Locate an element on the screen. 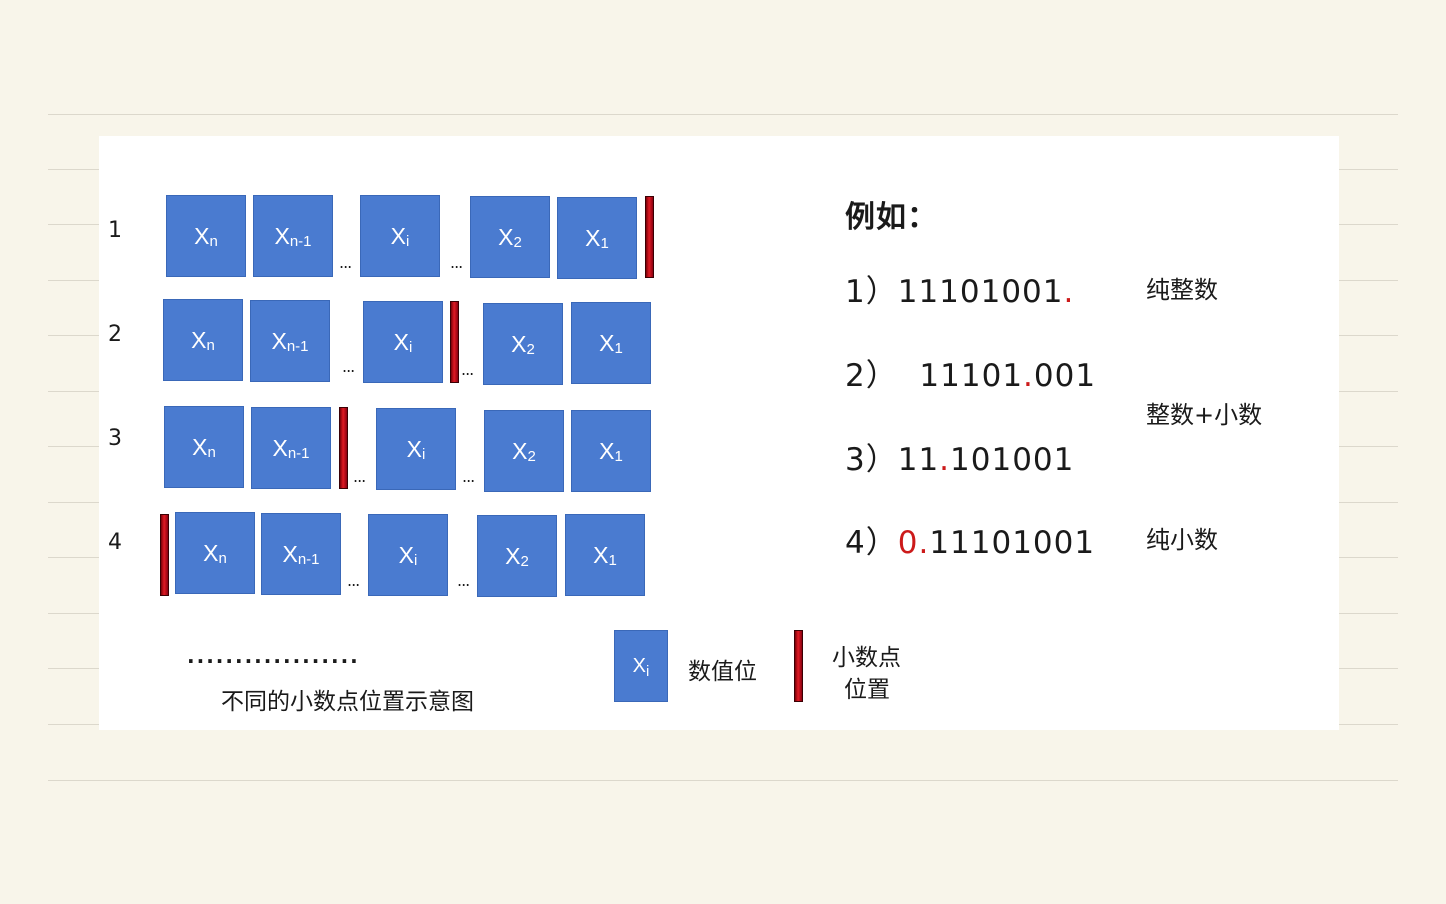 Image resolution: width=1446 pixels, height=904 pixels. shared-category: 整数+小数 is located at coordinates (1204, 415).